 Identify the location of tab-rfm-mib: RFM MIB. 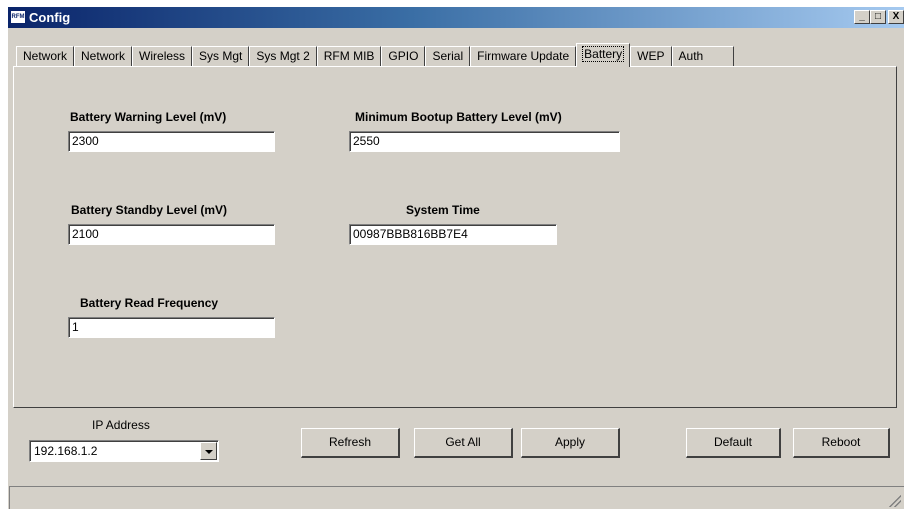
(349, 56).